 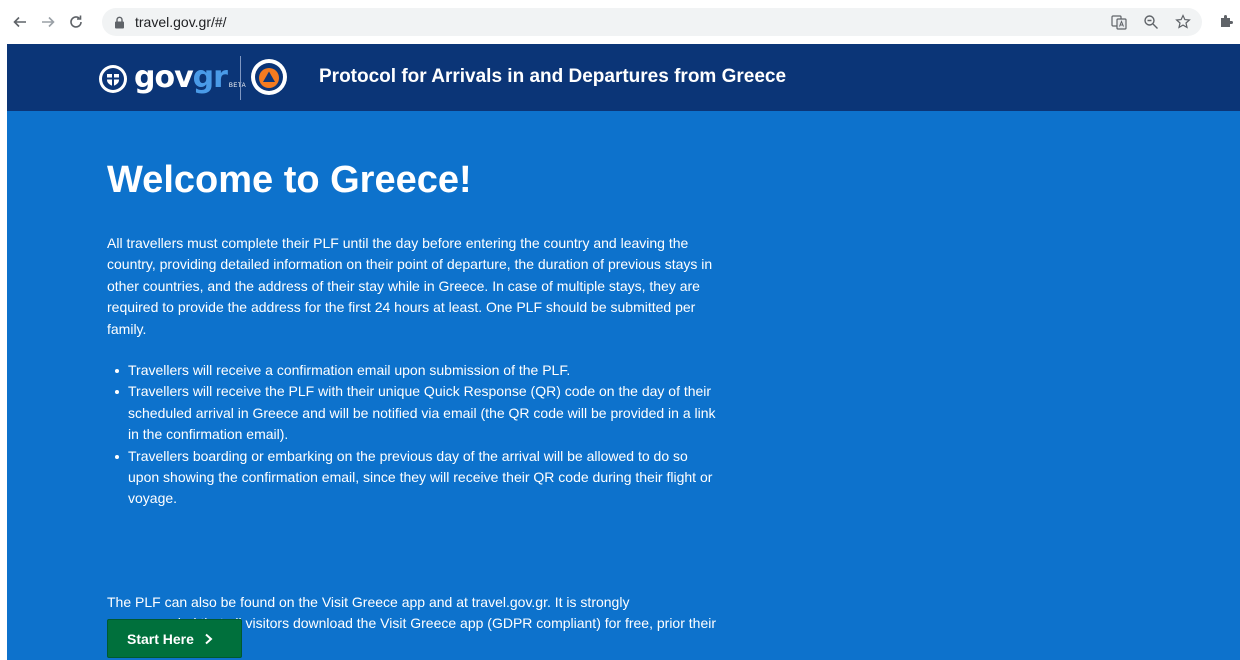 What do you see at coordinates (48, 22) in the screenshot?
I see `forward-arrow-icon` at bounding box center [48, 22].